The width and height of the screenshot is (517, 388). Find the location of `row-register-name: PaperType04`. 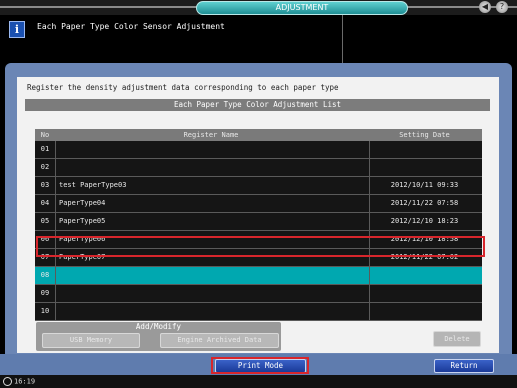

row-register-name: PaperType04 is located at coordinates (213, 203).